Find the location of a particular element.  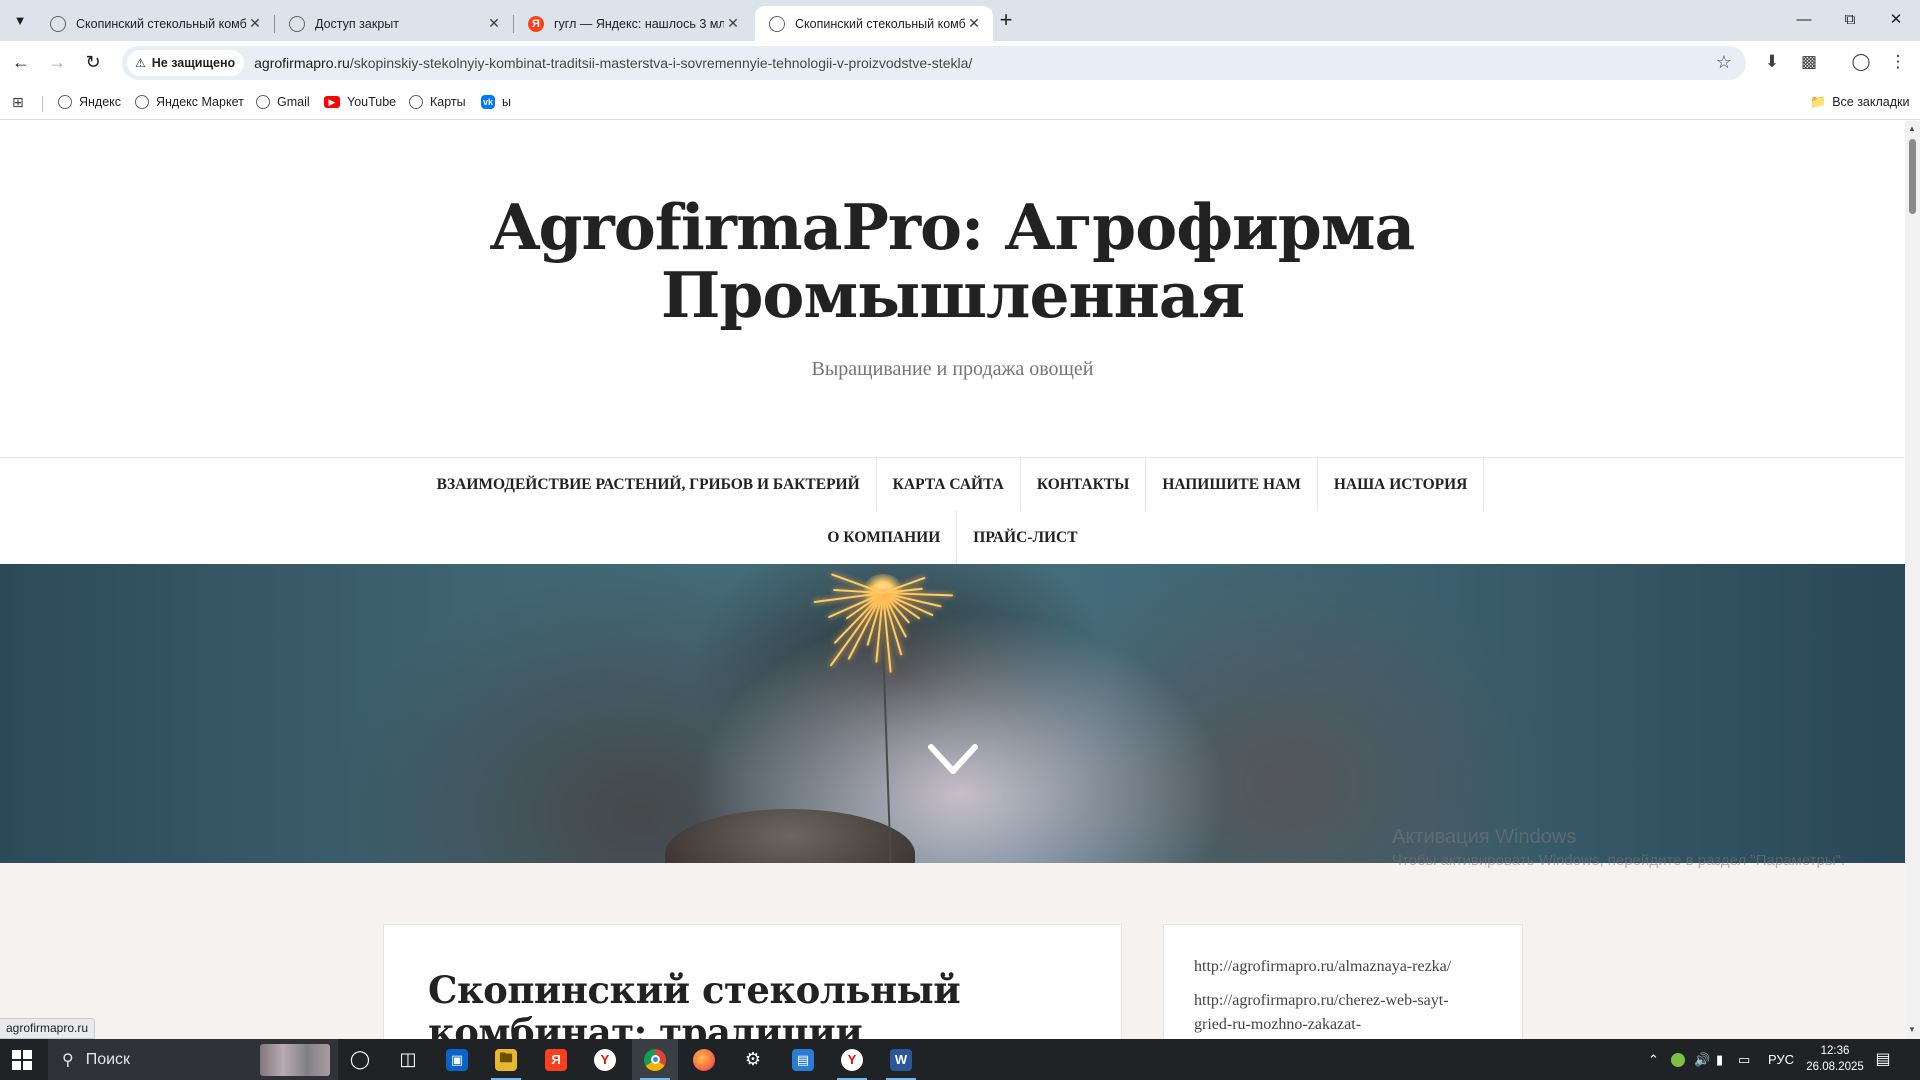

bookmark-label: Gmail is located at coordinates (293, 102).